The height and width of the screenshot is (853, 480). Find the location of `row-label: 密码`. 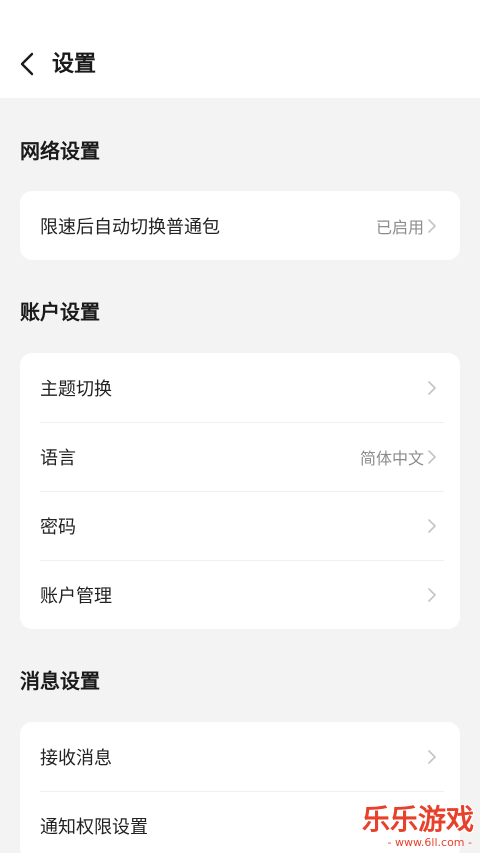

row-label: 密码 is located at coordinates (58, 527).